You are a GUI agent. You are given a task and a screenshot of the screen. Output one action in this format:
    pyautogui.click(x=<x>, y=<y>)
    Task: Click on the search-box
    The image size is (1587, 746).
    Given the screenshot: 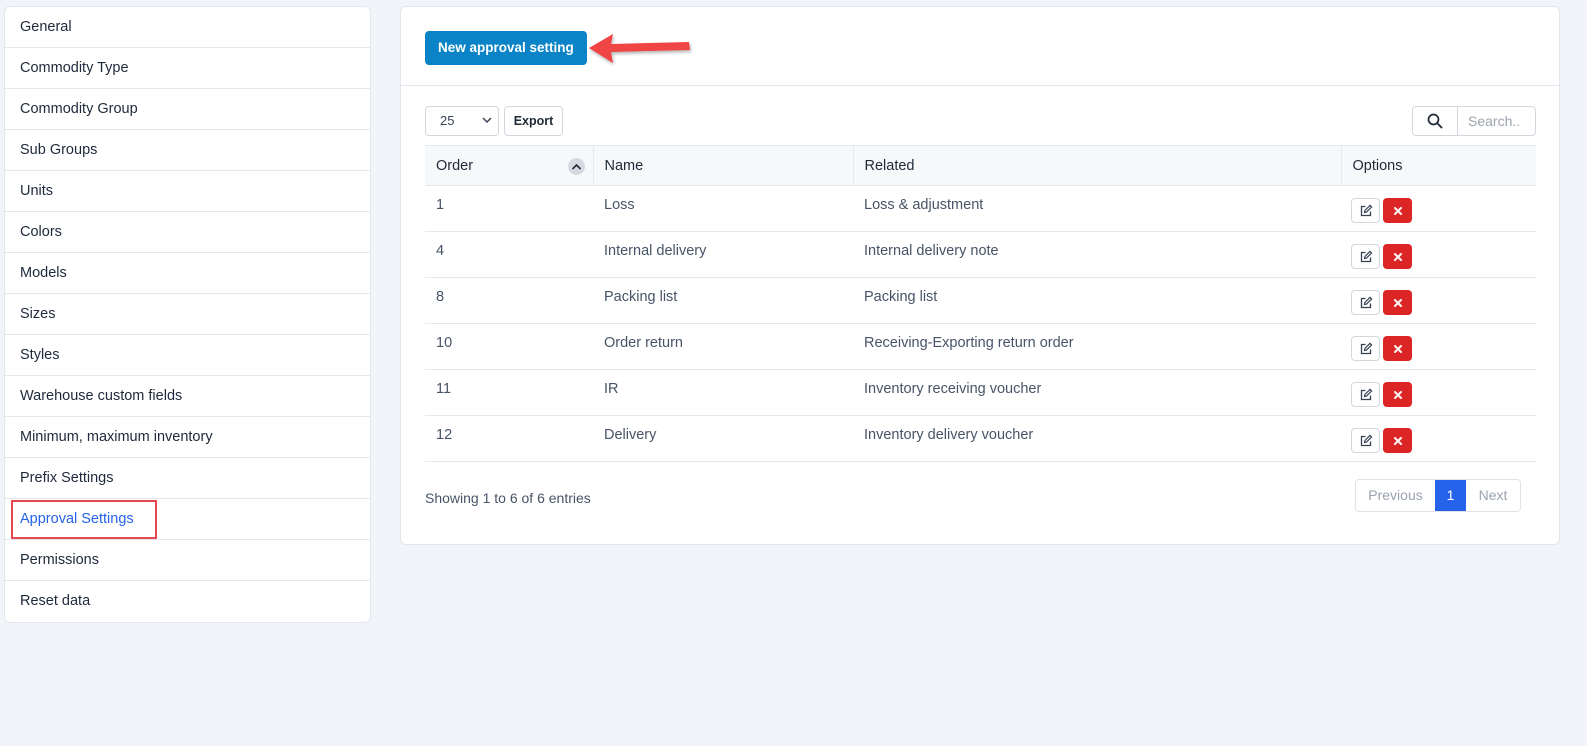 What is the action you would take?
    pyautogui.click(x=1474, y=121)
    